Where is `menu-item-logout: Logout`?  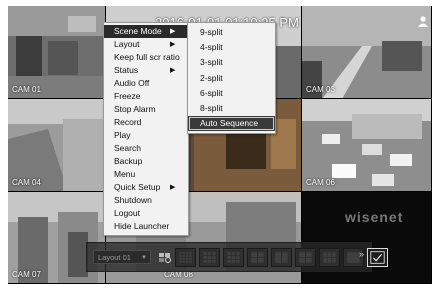
menu-item-logout: Logout is located at coordinates (146, 213).